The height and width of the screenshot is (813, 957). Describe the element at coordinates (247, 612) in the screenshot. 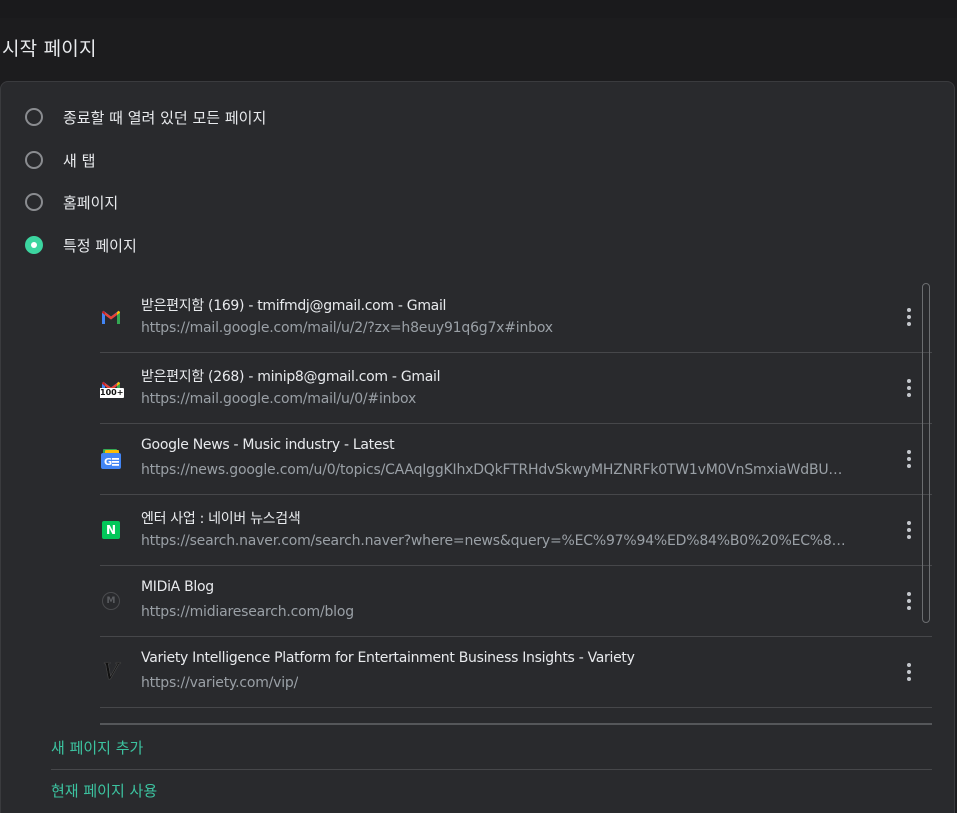

I see `page-url: https://midiaresearch.com/blog` at that location.